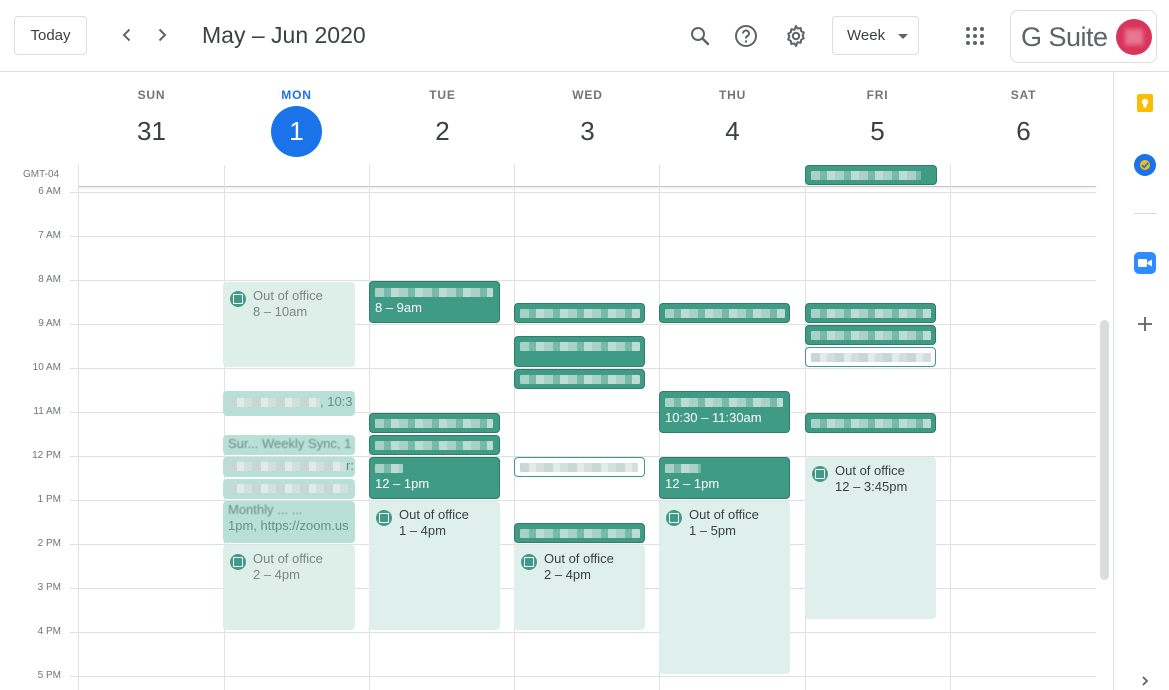 This screenshot has height=690, width=1169. I want to click on calendar-event: Monthly ... ... 1pm, https://zoom.us, so click(289, 522).